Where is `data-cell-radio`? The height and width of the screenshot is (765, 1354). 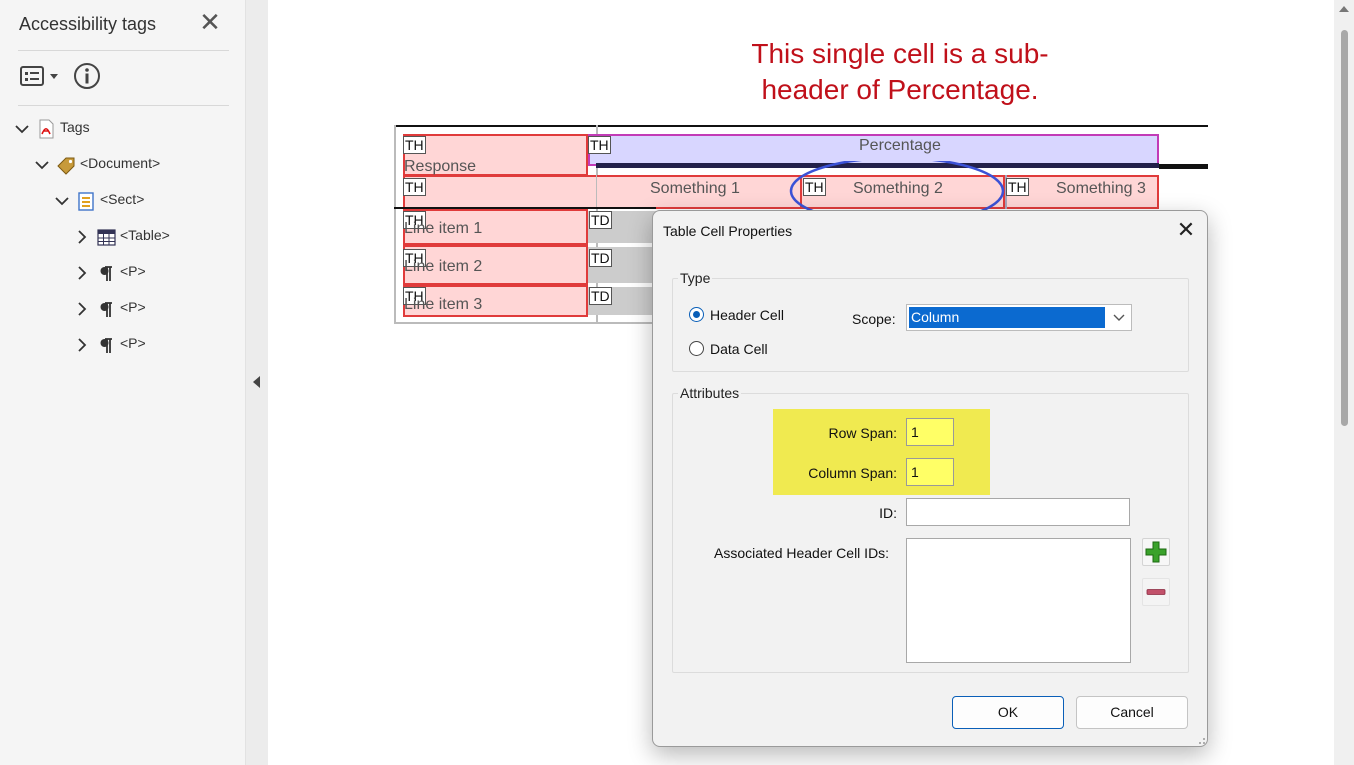
data-cell-radio is located at coordinates (696, 348).